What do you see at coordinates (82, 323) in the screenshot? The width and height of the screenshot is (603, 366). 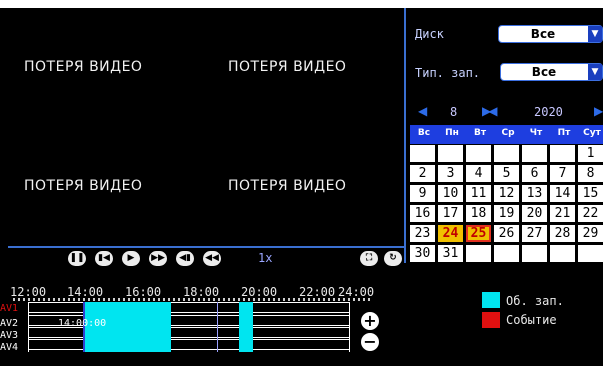 I see `cursor-time: 14:00:00` at bounding box center [82, 323].